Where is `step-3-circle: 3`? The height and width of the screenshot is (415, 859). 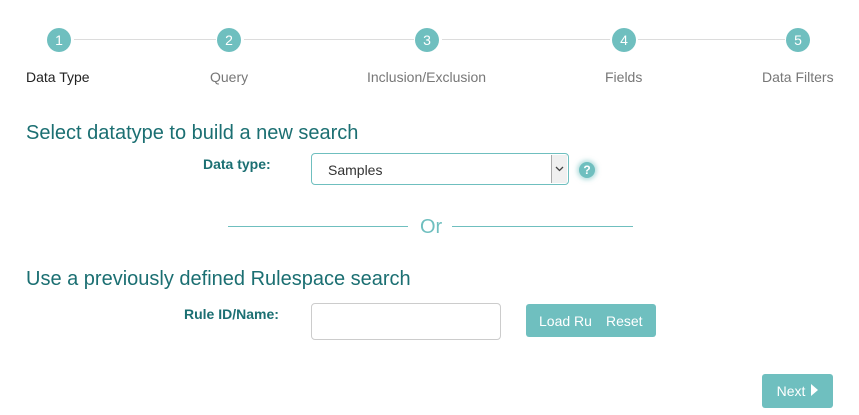 step-3-circle: 3 is located at coordinates (427, 40).